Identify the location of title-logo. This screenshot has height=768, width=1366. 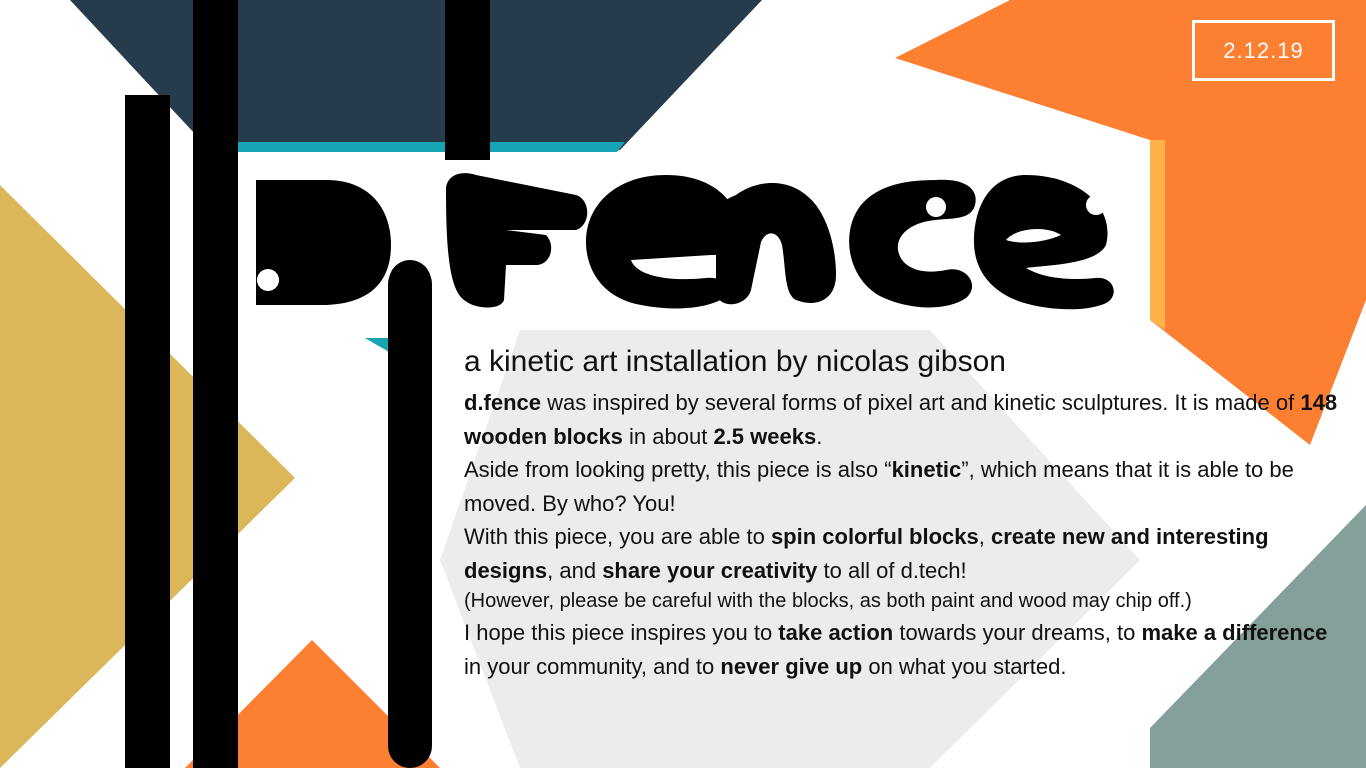
(686, 235).